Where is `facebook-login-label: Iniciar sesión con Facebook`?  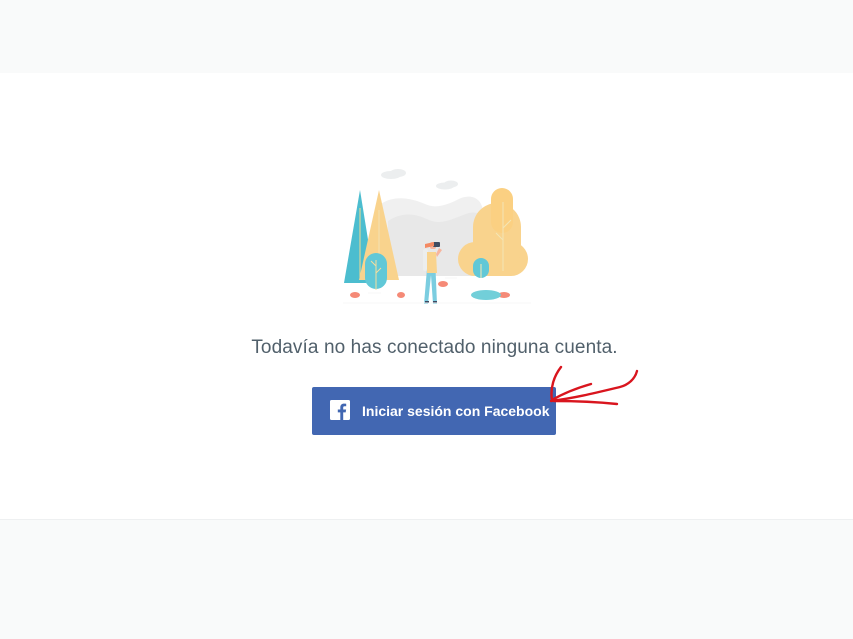 facebook-login-label: Iniciar sesión con Facebook is located at coordinates (456, 411).